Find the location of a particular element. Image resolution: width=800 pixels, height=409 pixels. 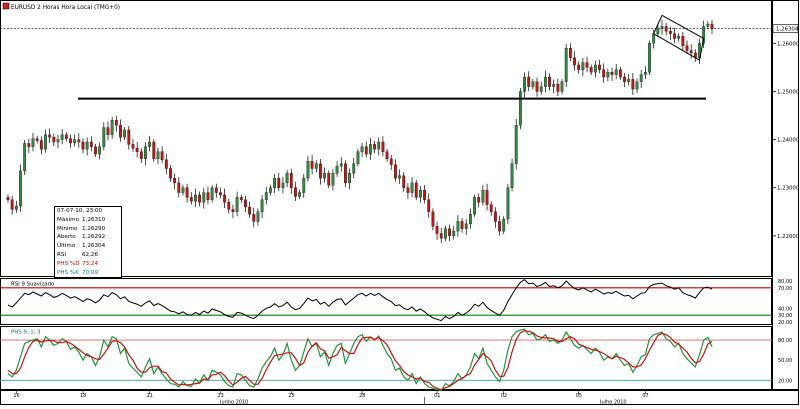

month-label: Julho 2010 is located at coordinates (613, 403).